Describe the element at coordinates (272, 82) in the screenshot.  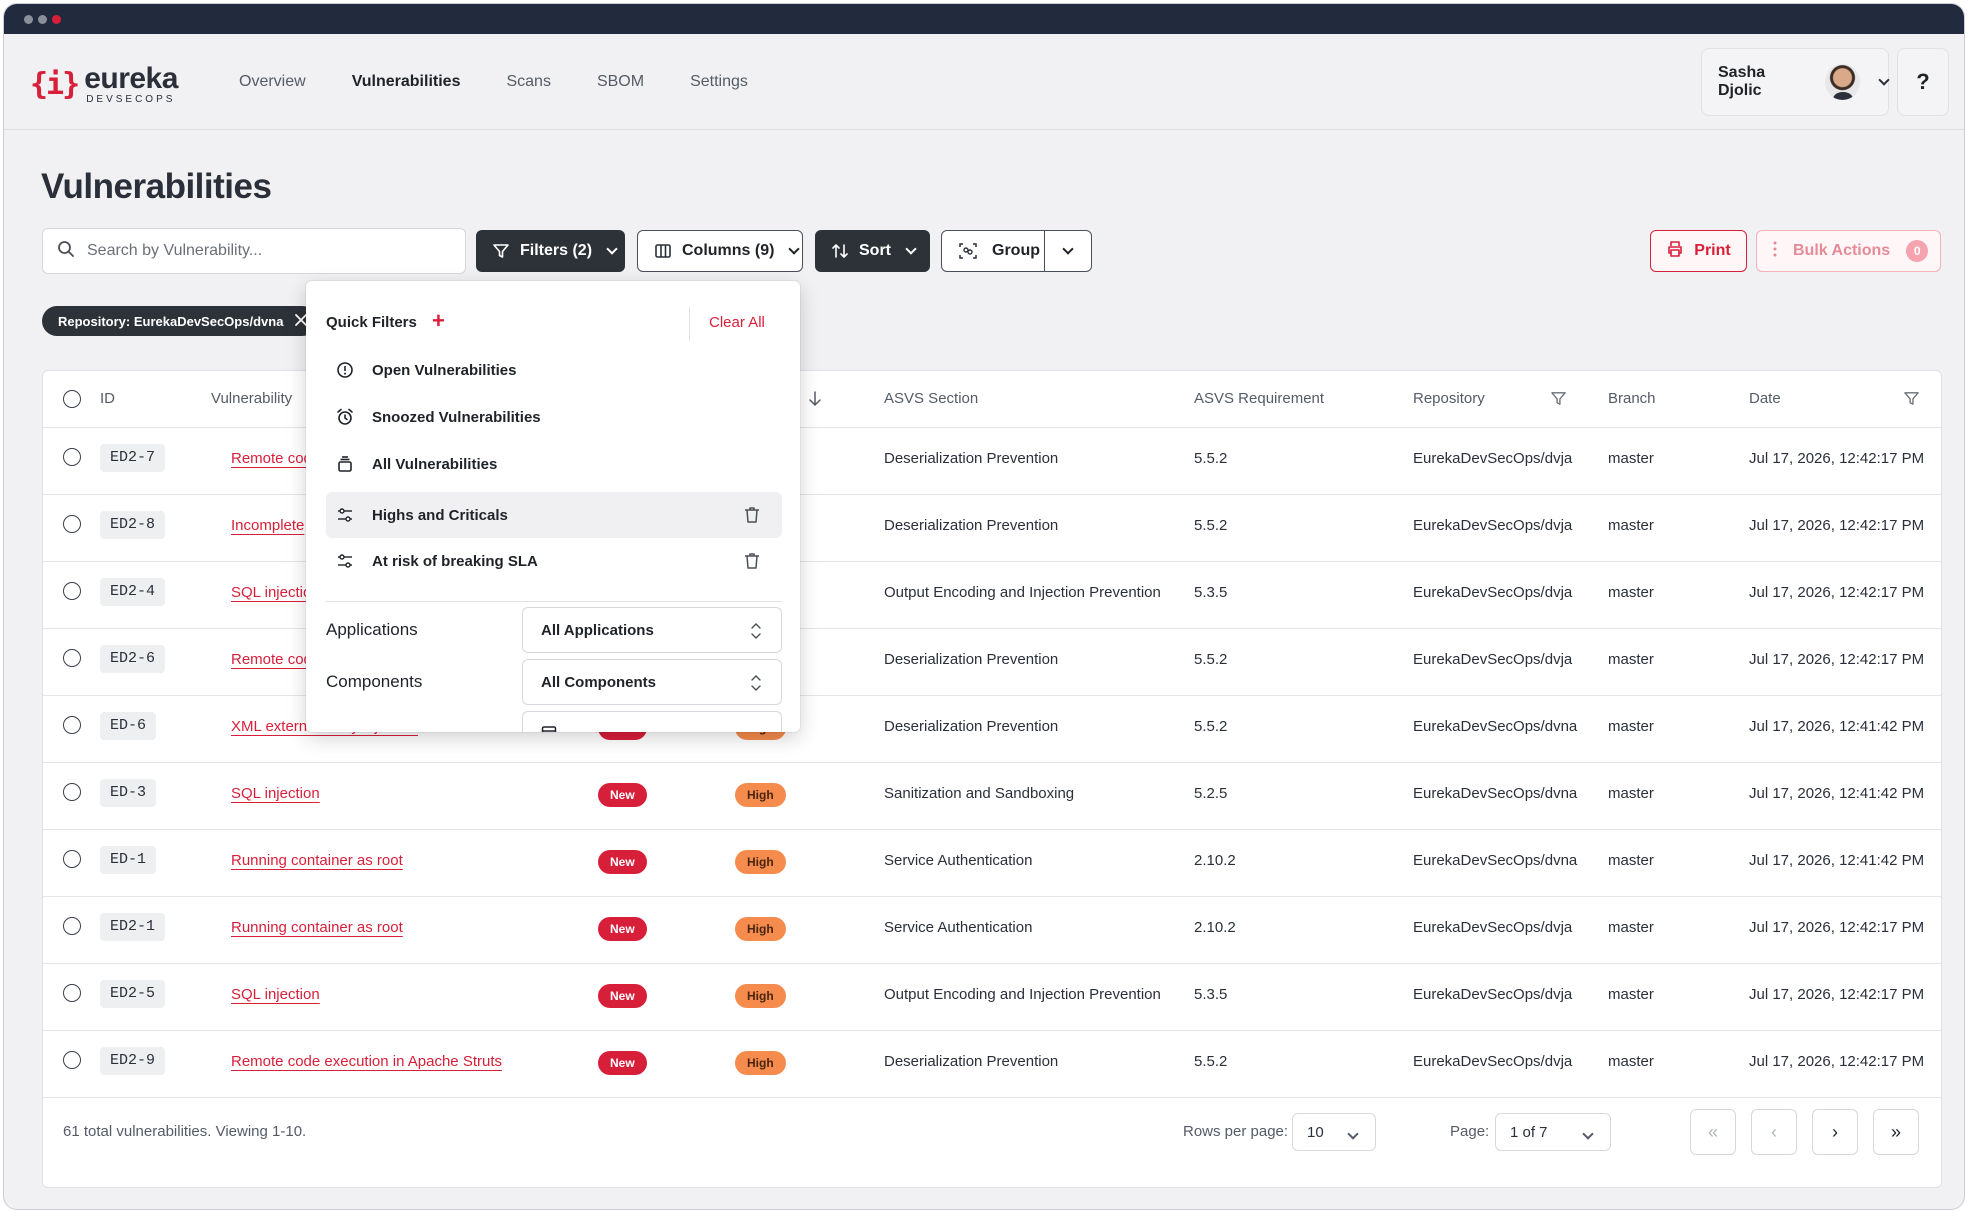
I see `nav-overview: Overview` at that location.